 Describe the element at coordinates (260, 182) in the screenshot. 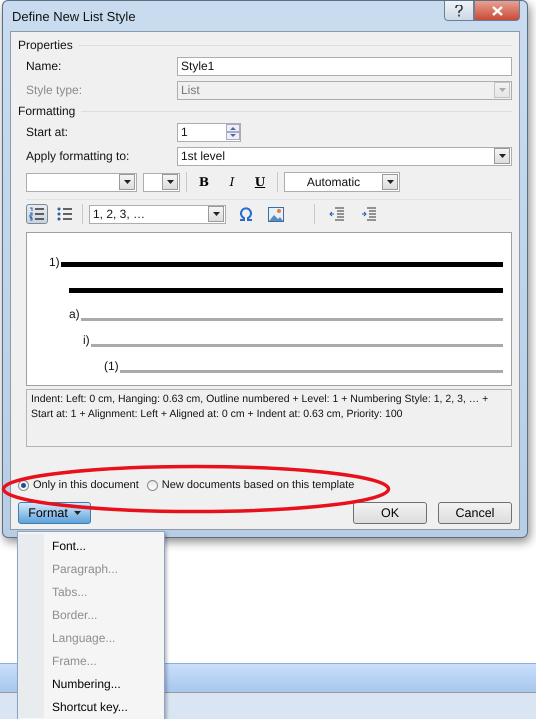

I see `underline-button: U` at that location.